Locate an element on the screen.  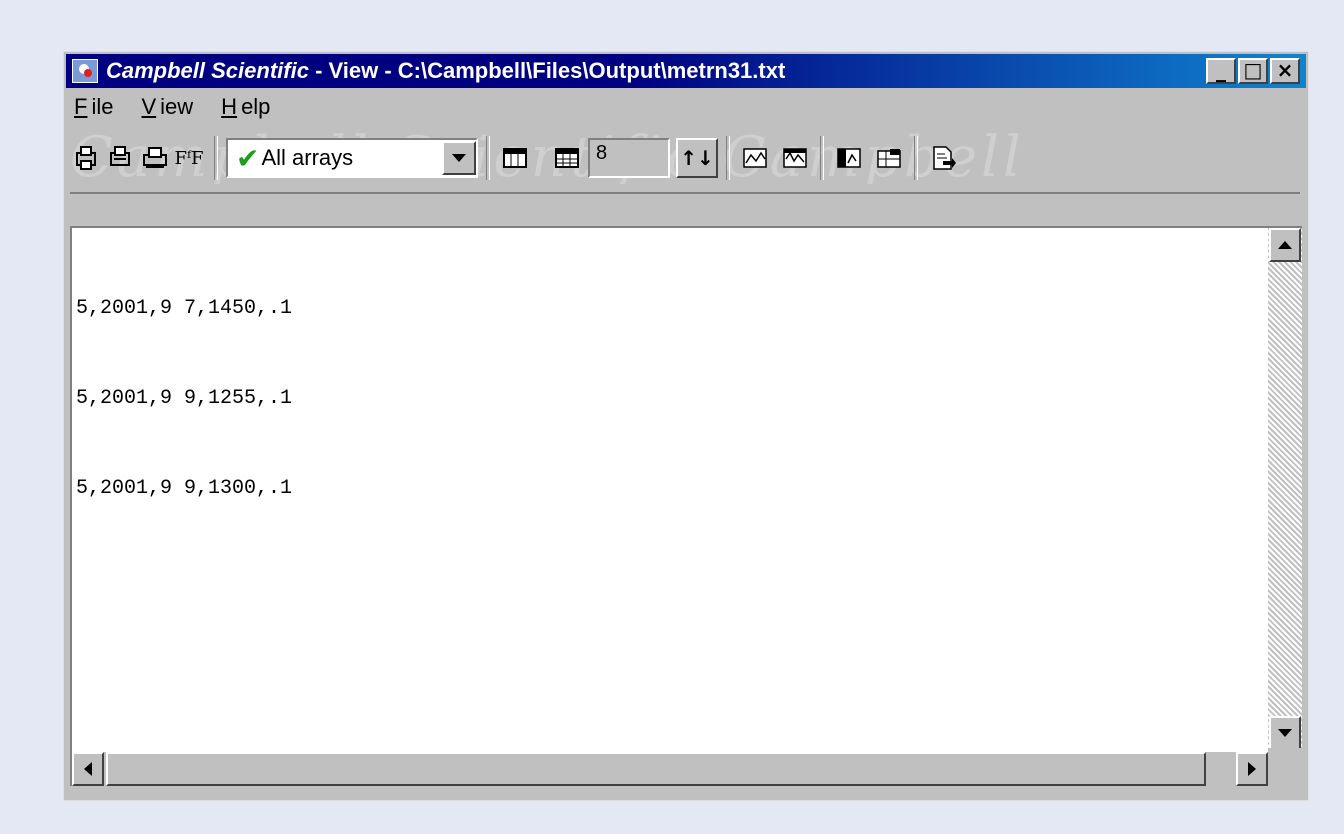
table-view-icon is located at coordinates (567, 158).